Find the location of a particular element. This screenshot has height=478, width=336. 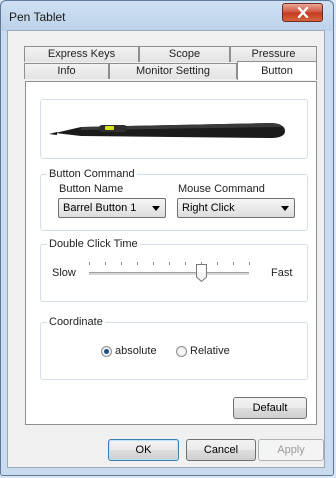

tab-label: Pressure is located at coordinates (273, 54).